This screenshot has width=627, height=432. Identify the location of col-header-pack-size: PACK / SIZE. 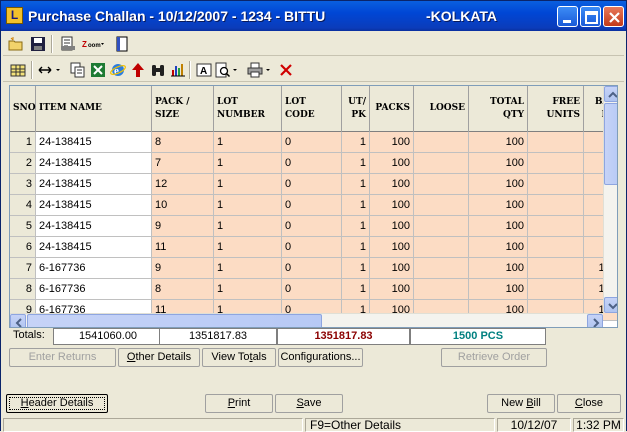
(183, 109).